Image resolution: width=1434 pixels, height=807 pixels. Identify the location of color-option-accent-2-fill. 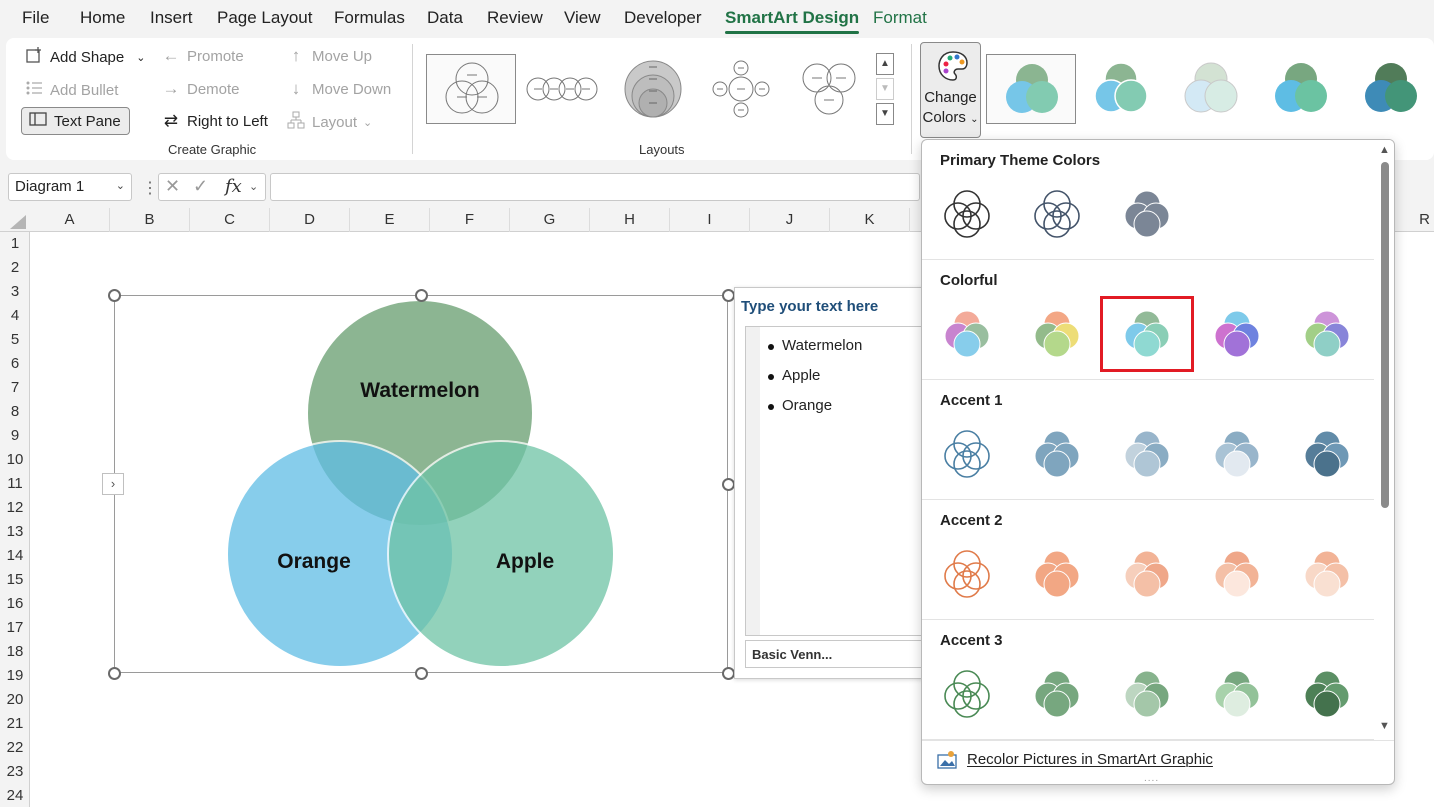
(1057, 574).